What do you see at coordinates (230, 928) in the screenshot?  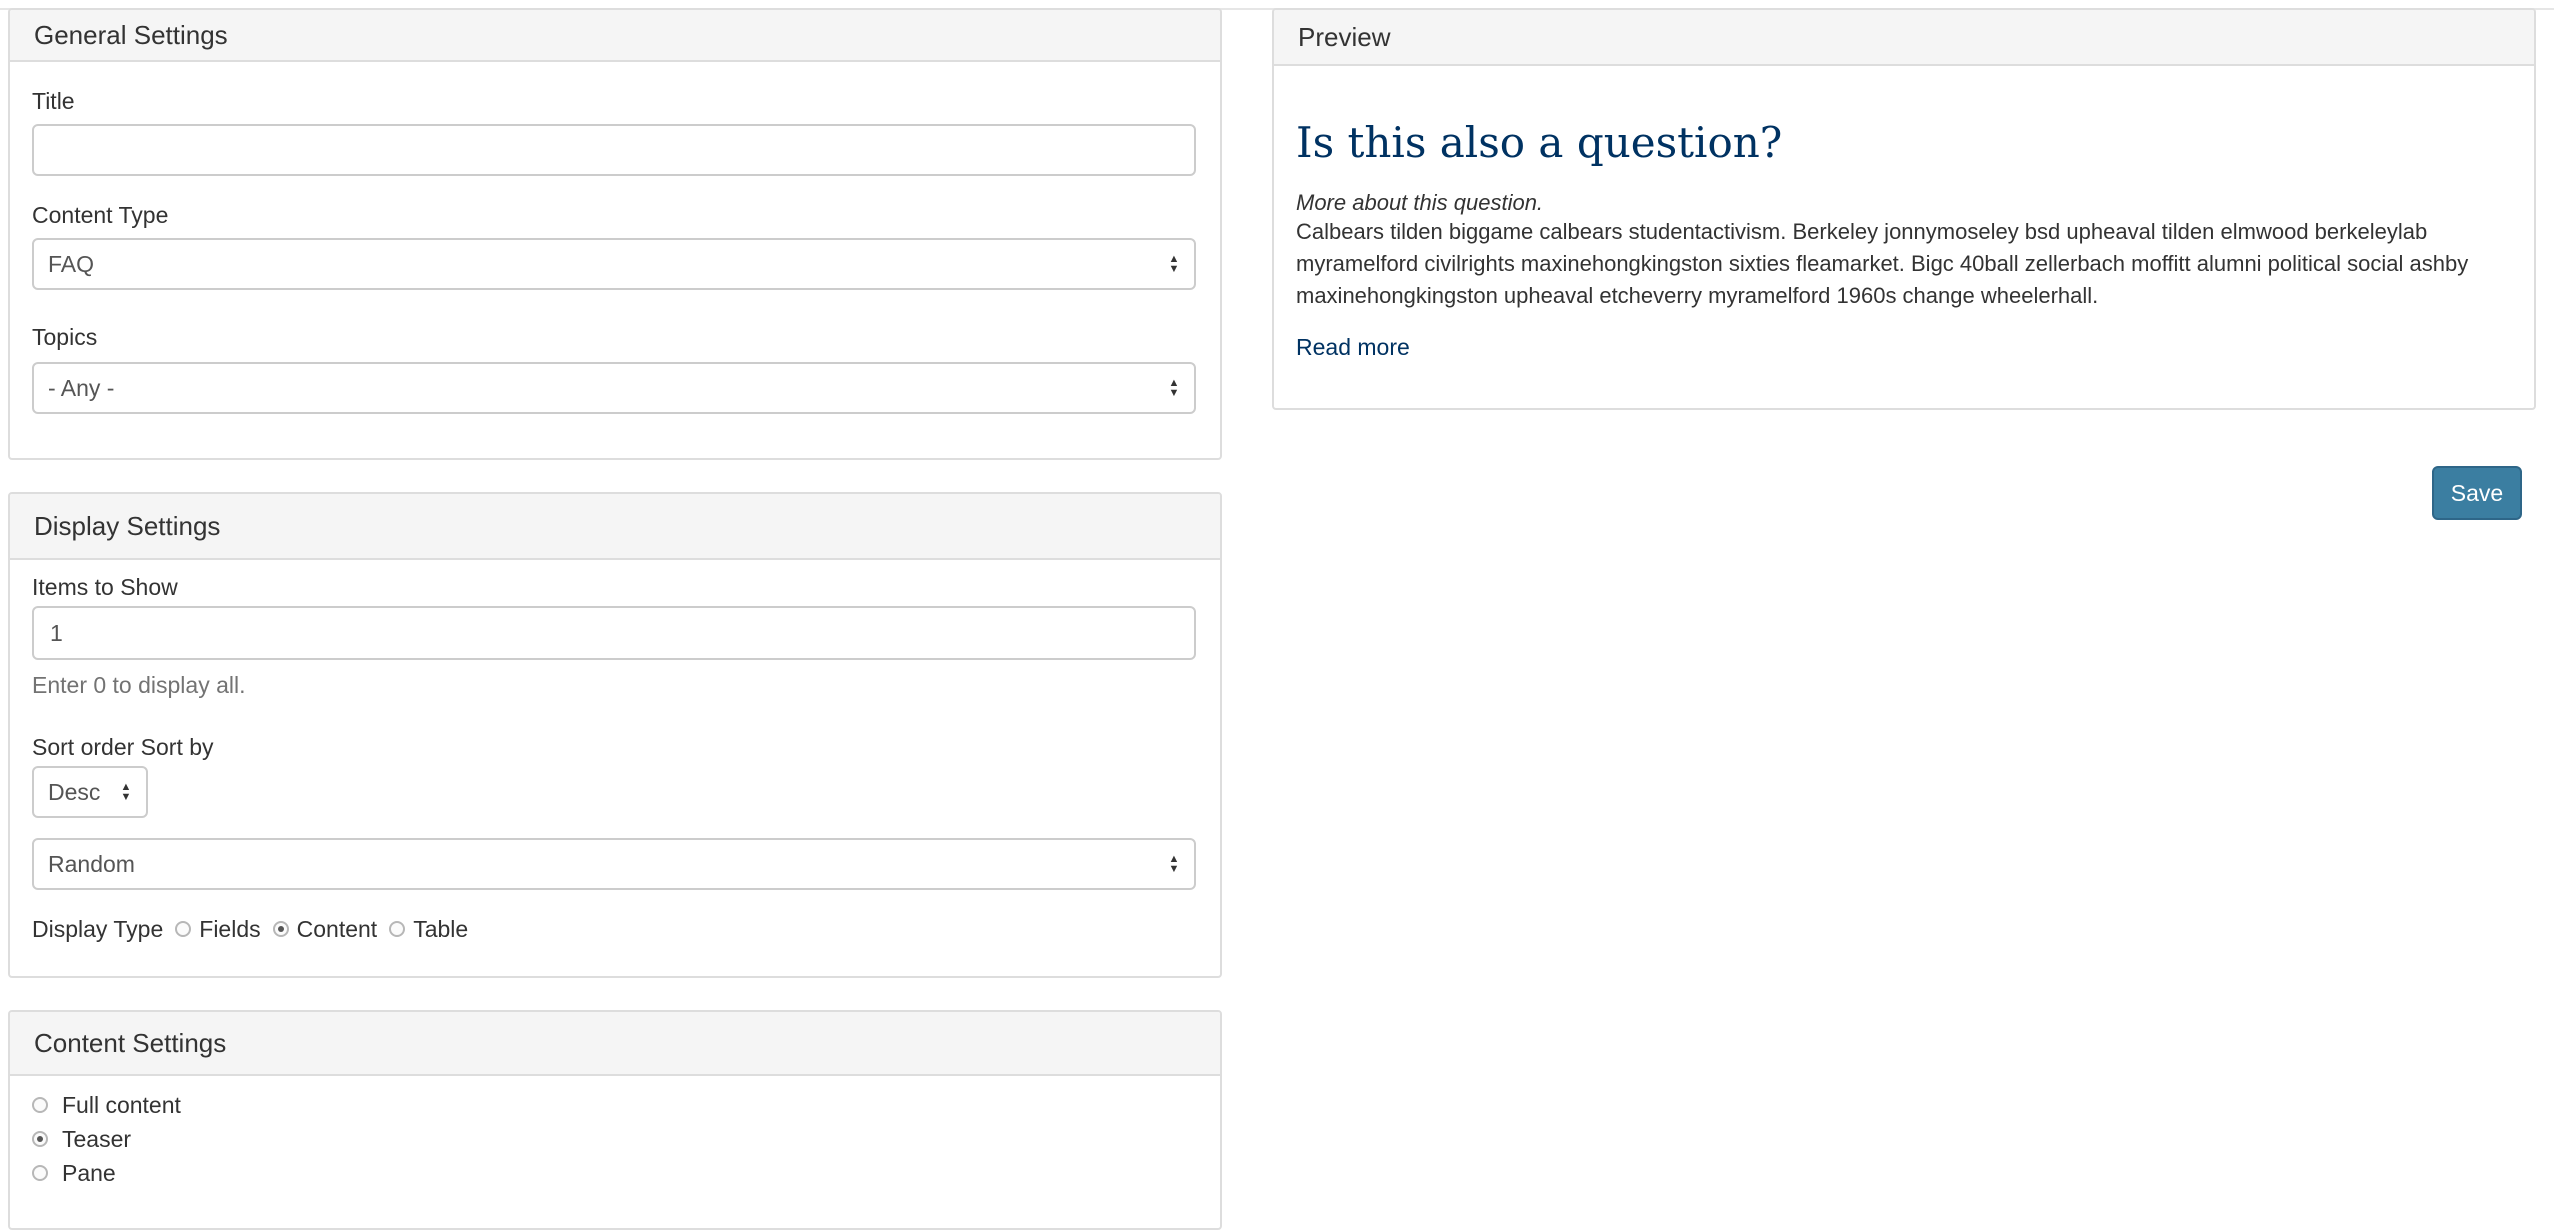 I see `display-type-fields-label: Fields` at bounding box center [230, 928].